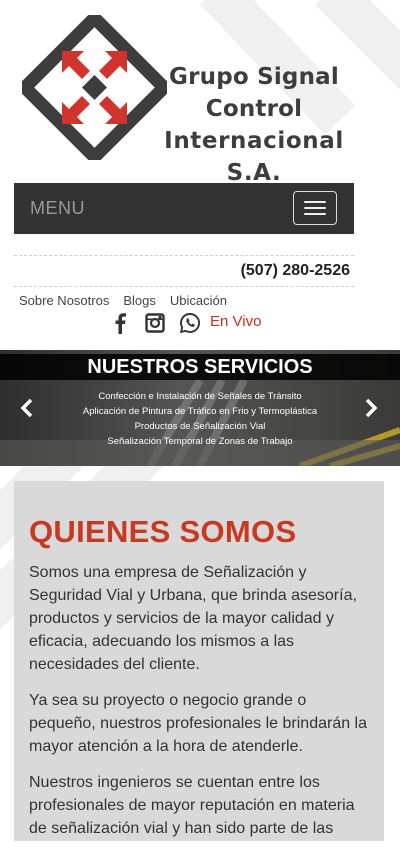 The image size is (400, 853). I want to click on services-title: NUESTROS SERVICIOS, so click(200, 367).